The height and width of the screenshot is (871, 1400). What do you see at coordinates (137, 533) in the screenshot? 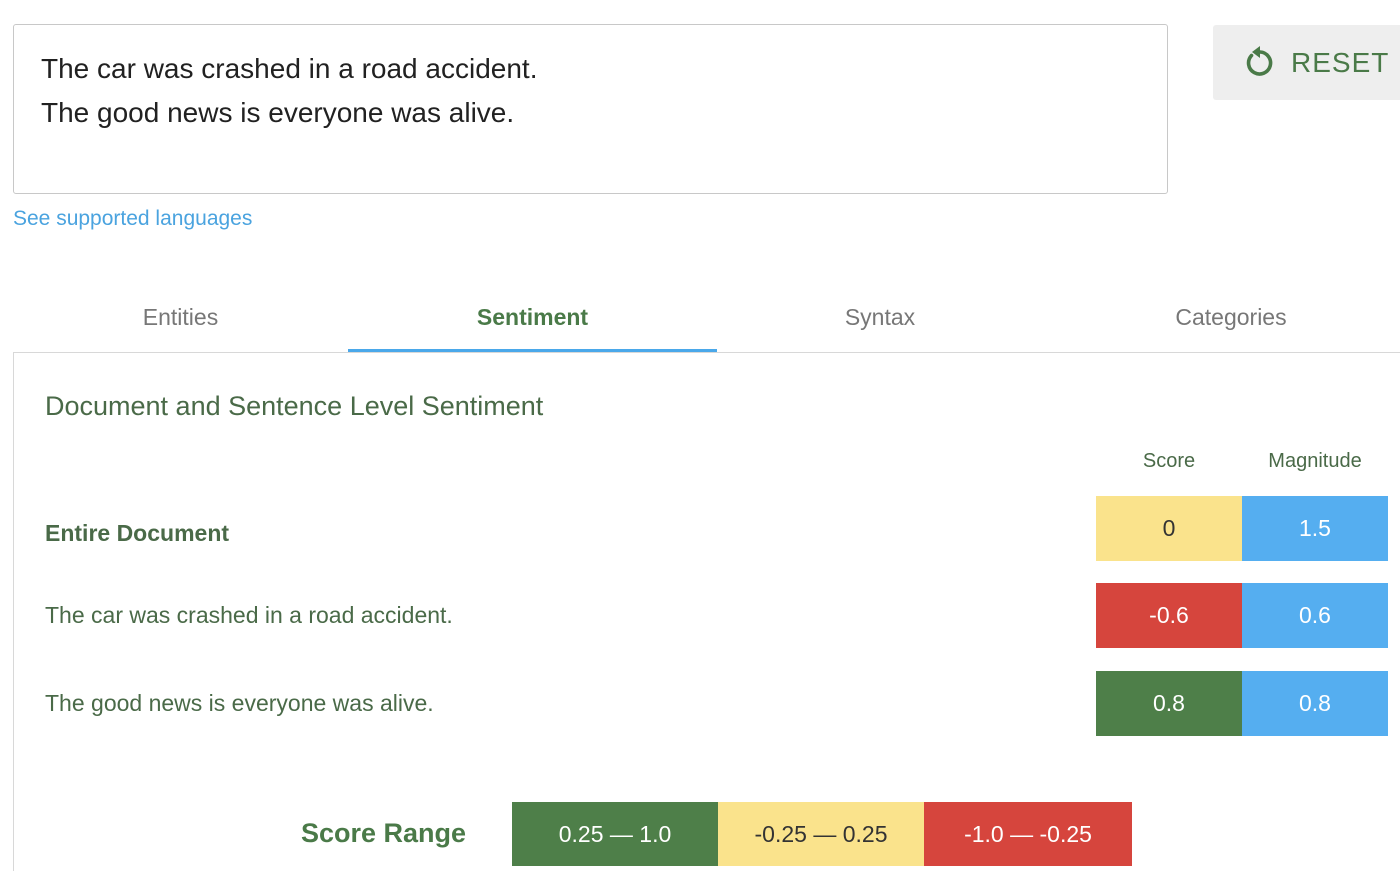
I see `row-label-entire-document: Entire Document` at bounding box center [137, 533].